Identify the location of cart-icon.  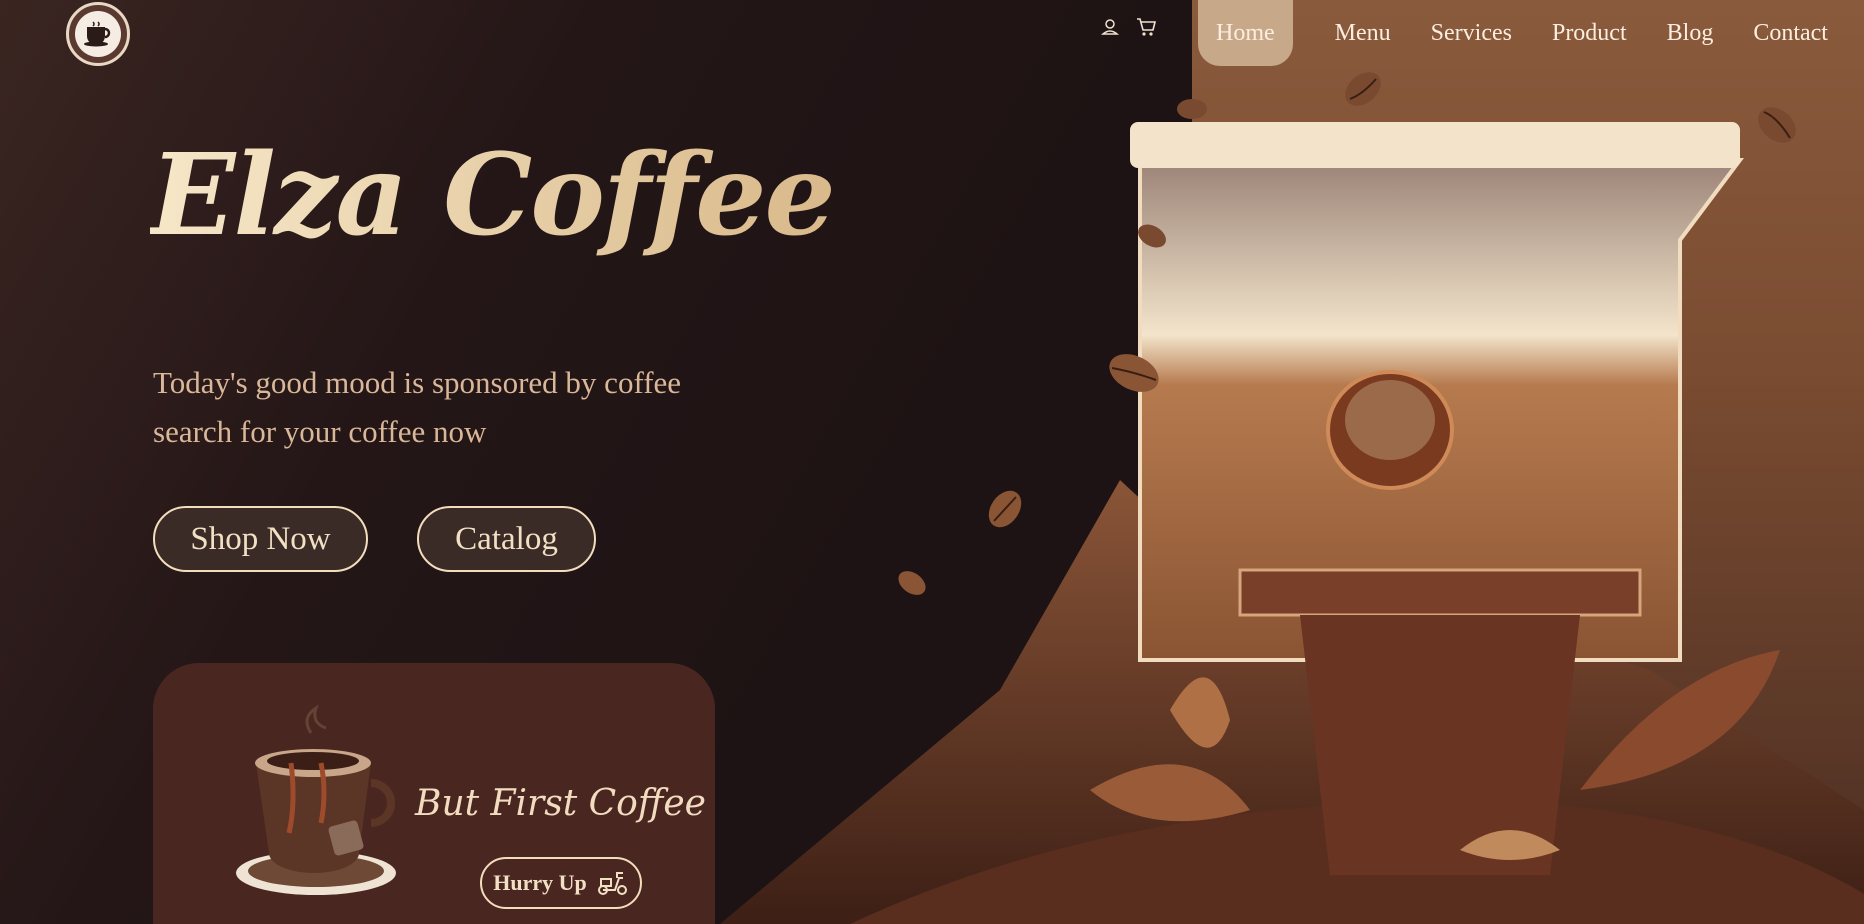
(1146, 27).